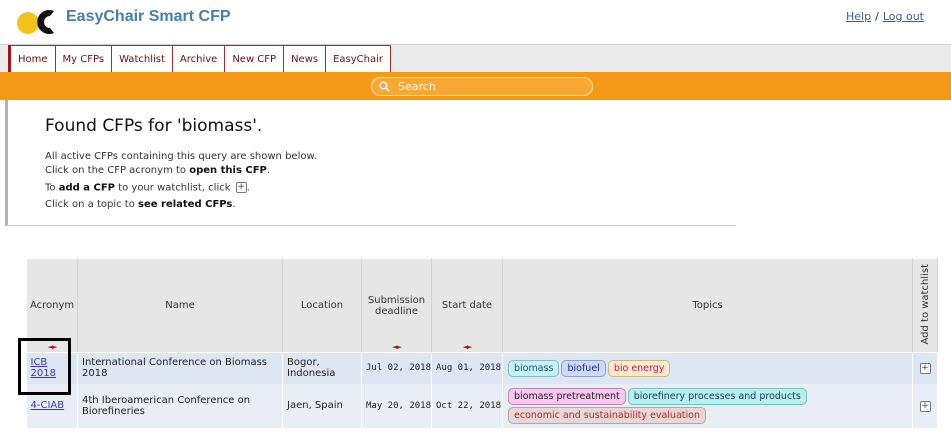  What do you see at coordinates (607, 415) in the screenshot?
I see `topic-tag: economic and sustainability evaluation` at bounding box center [607, 415].